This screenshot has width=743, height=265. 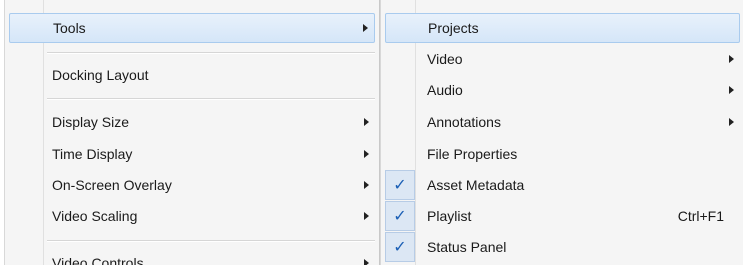 I want to click on menu-item-label: File Properties, so click(x=472, y=154).